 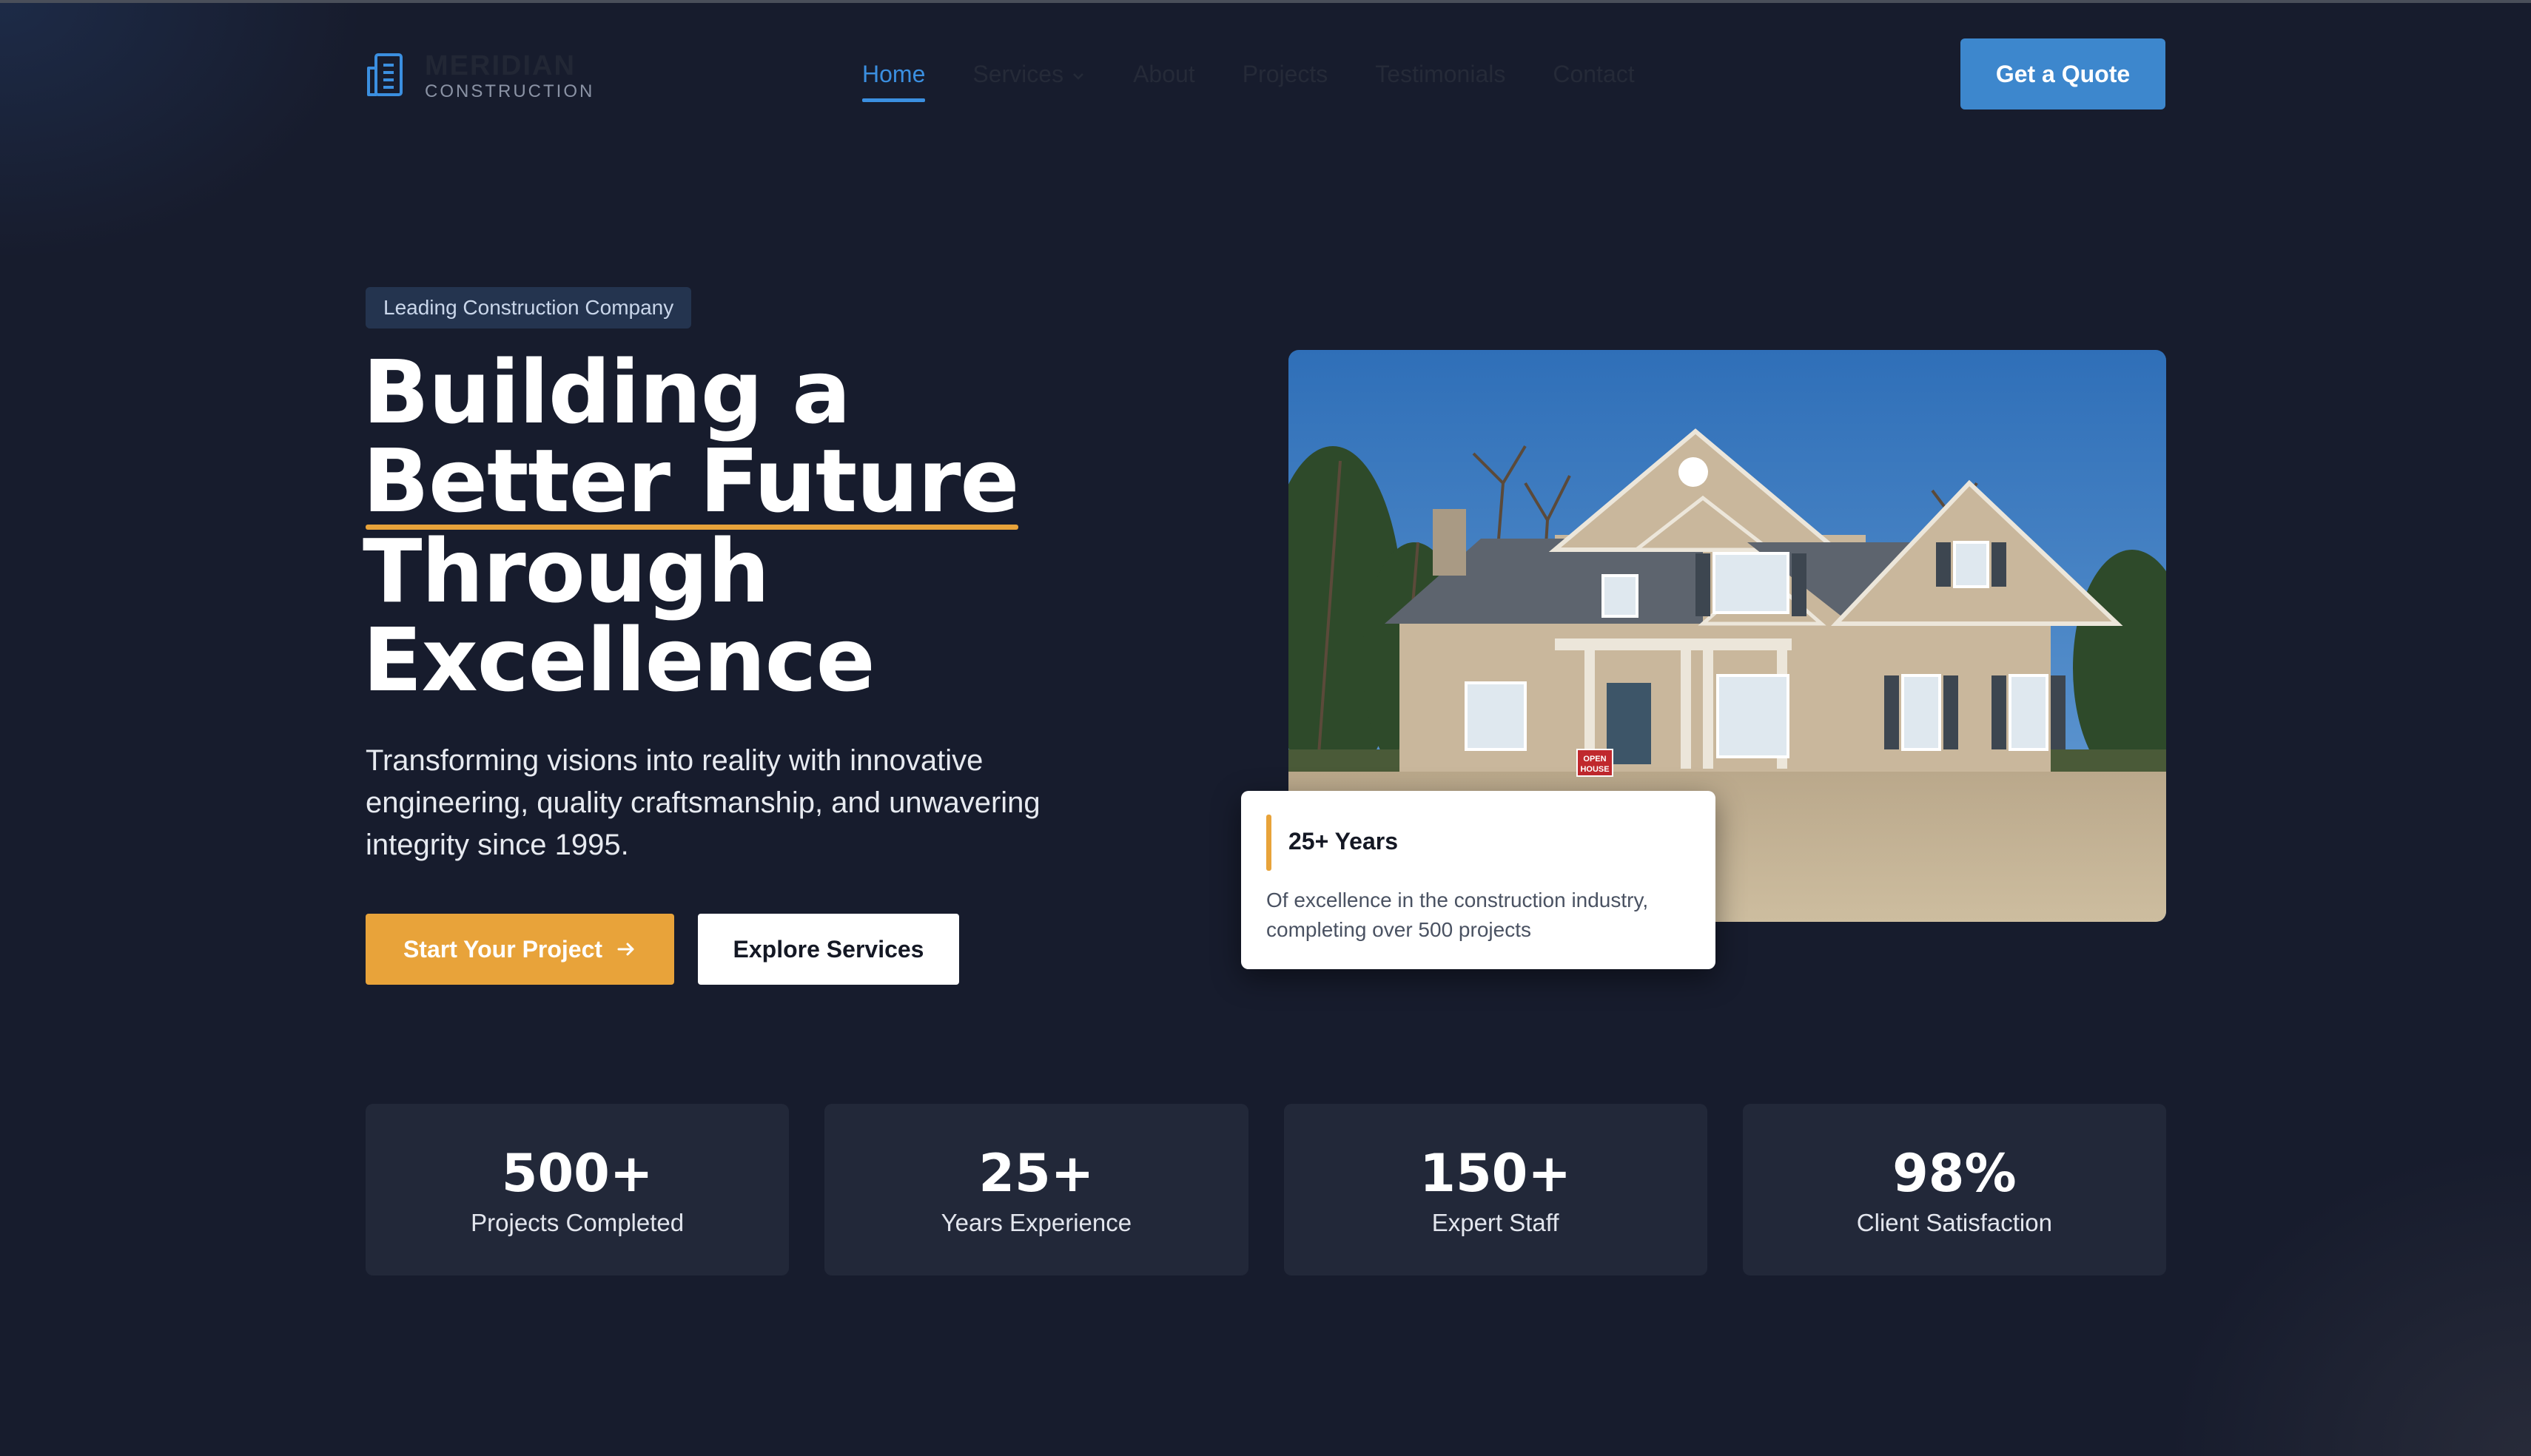 I want to click on stat-value: 25+, so click(x=1036, y=1174).